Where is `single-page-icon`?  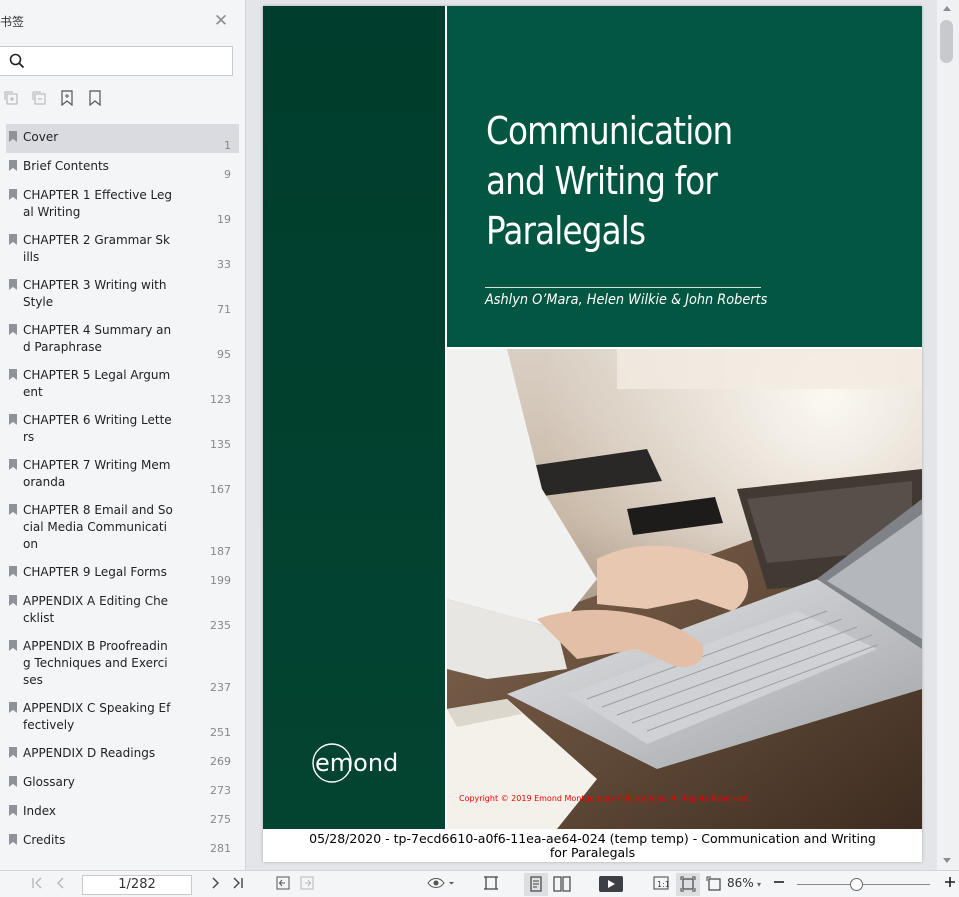 single-page-icon is located at coordinates (536, 884).